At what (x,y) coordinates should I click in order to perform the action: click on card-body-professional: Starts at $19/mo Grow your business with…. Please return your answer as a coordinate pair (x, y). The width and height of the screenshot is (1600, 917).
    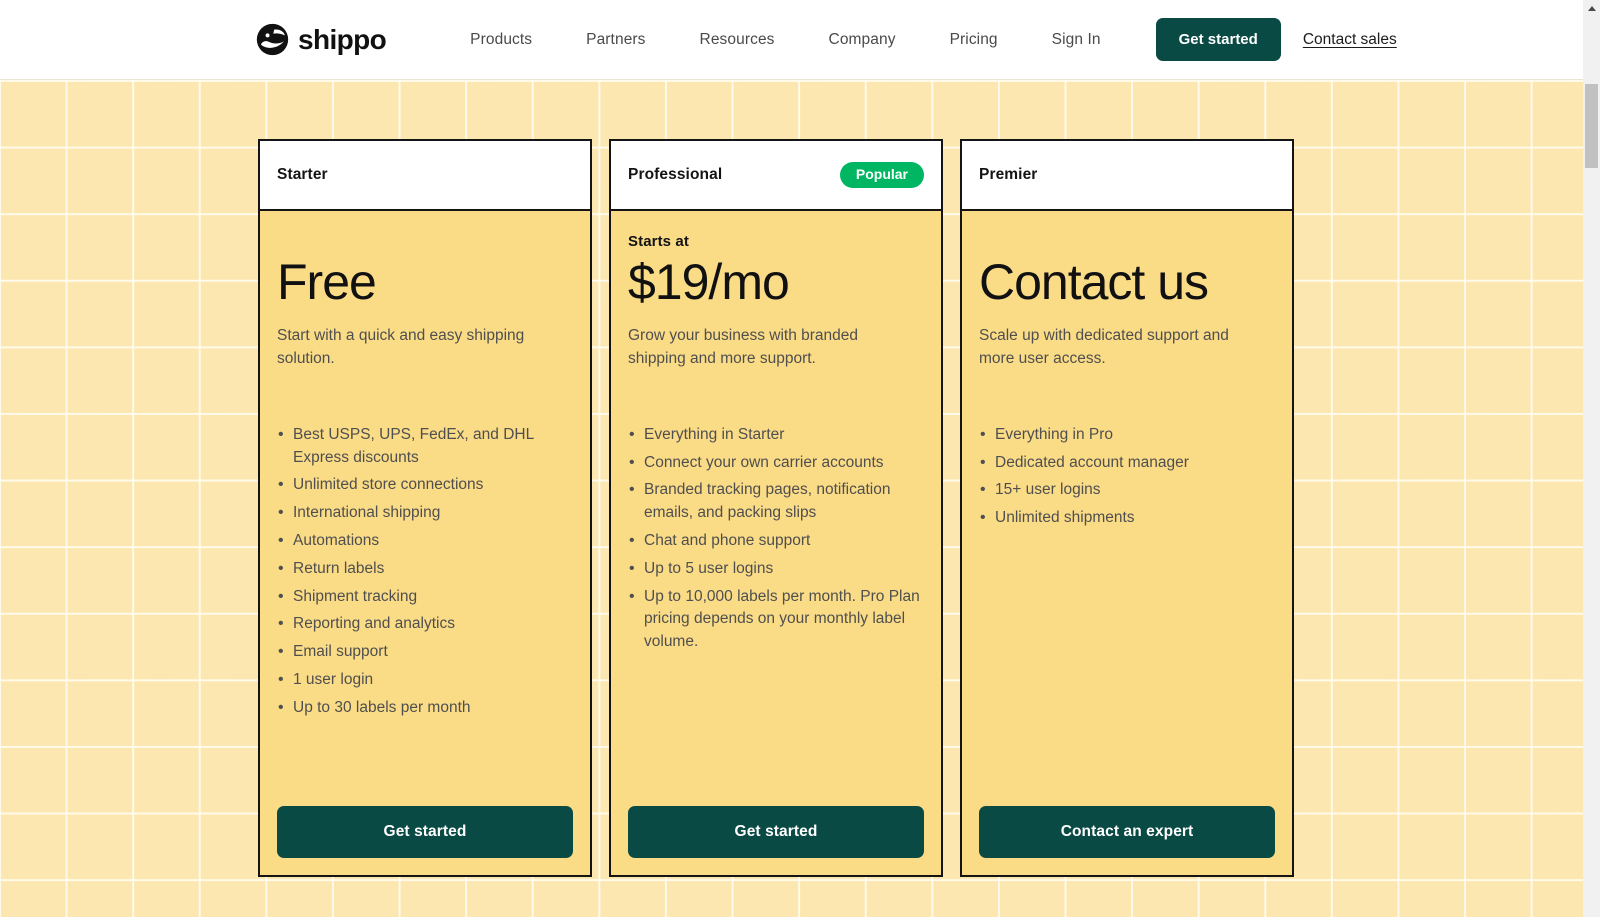
    Looking at the image, I should click on (776, 543).